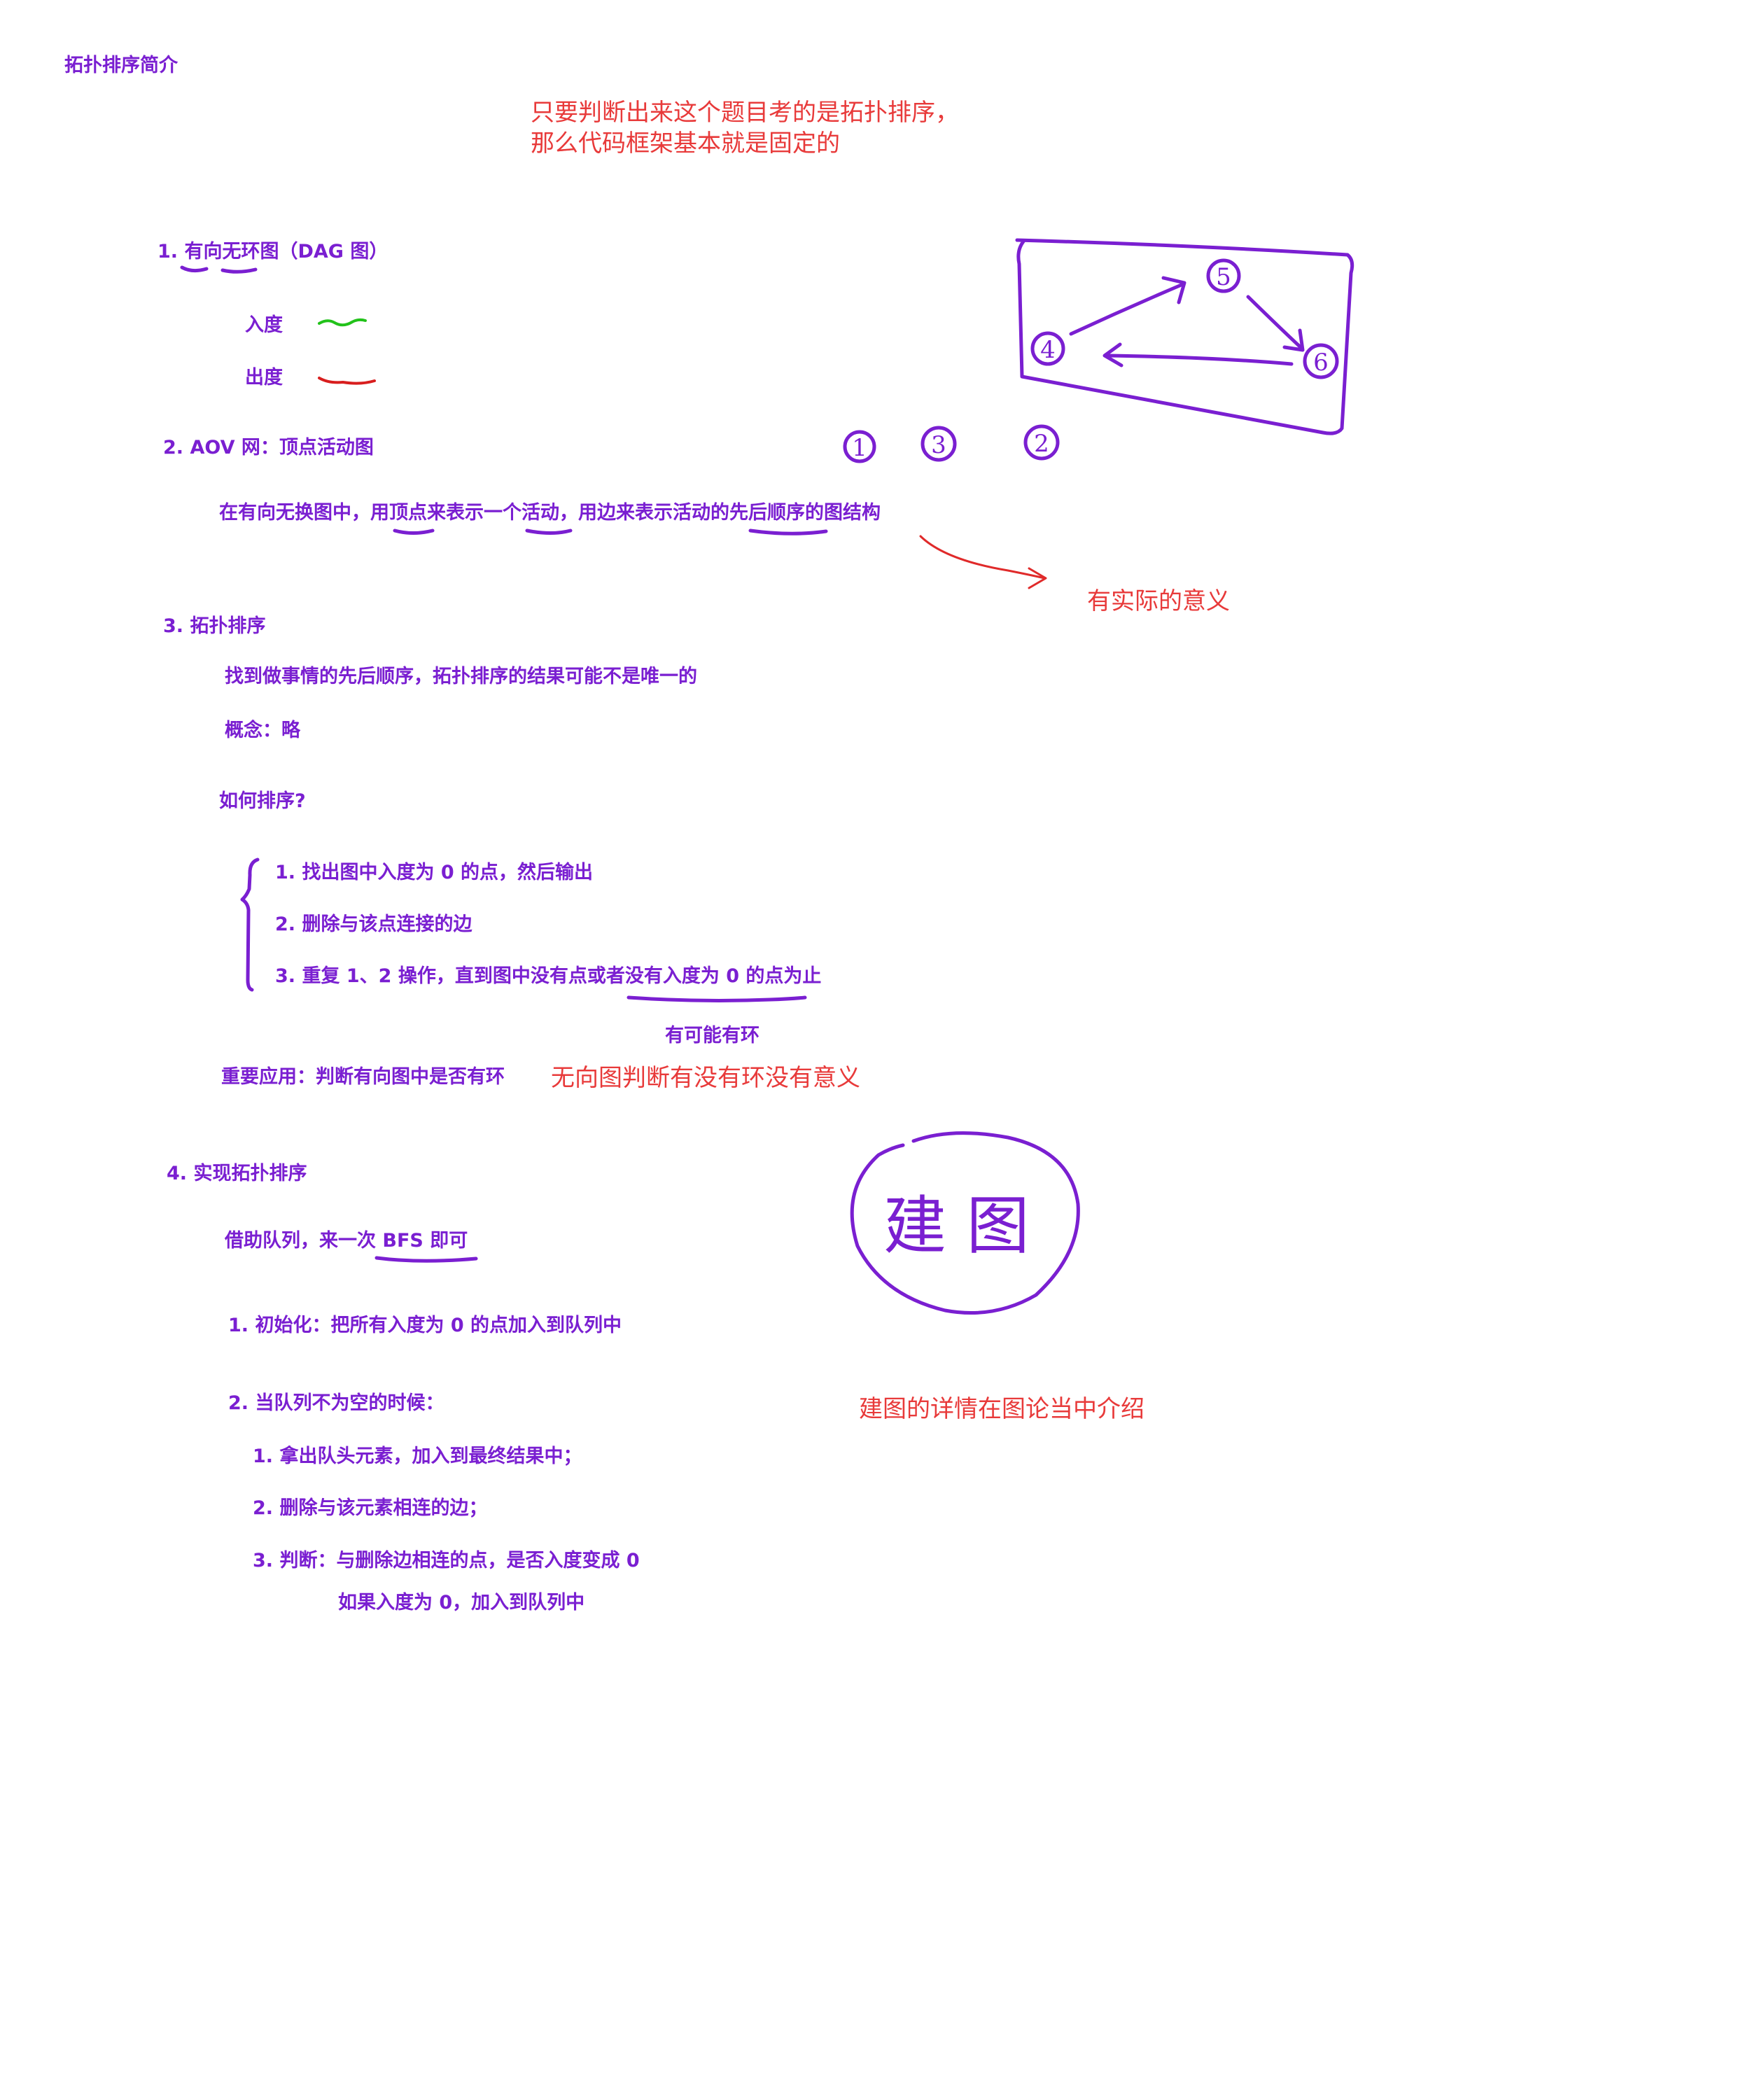 The image size is (1750, 2100). Describe the element at coordinates (425, 1325) in the screenshot. I see `init-step: 1. 初始化：把所有入度为 0 的点加入到队列中` at that location.